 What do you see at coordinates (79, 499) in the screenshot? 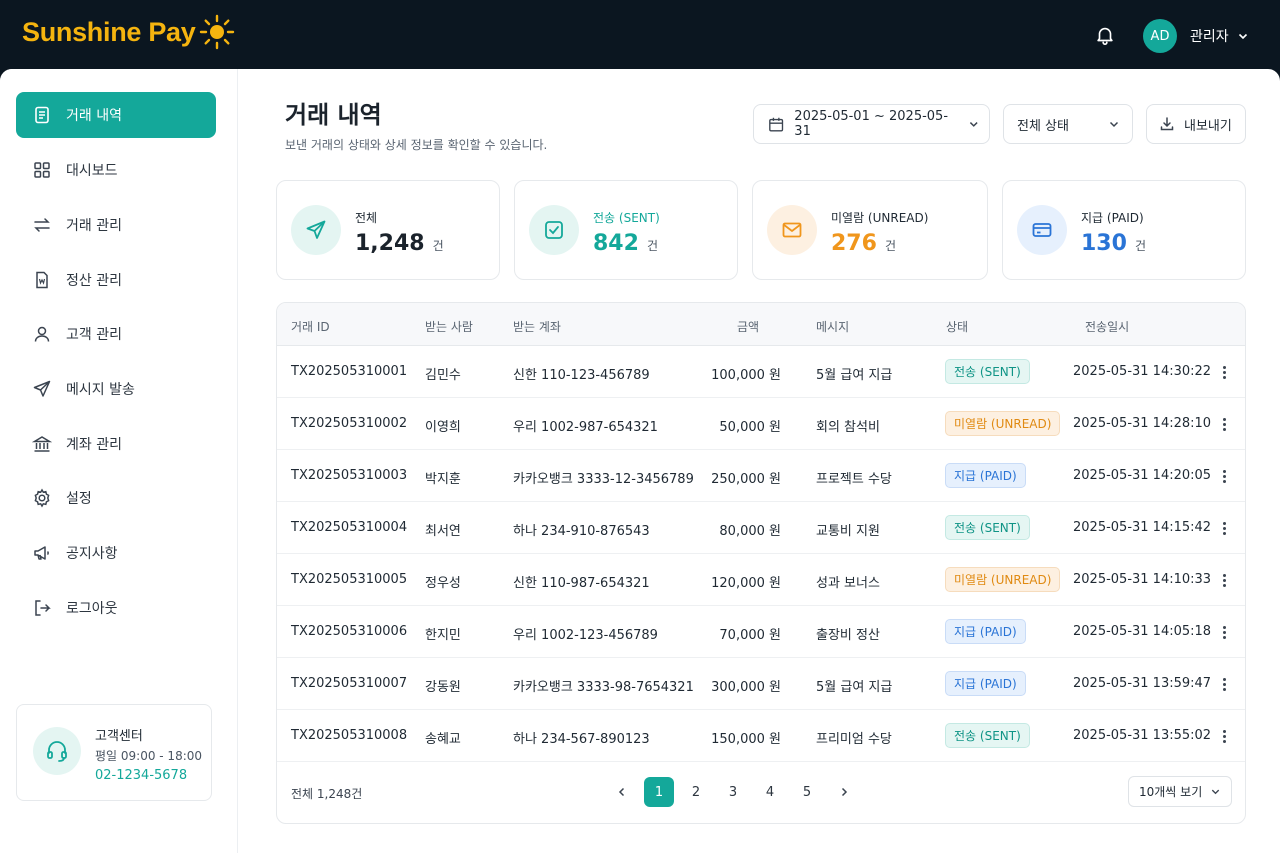
I see `sidebar-item-label: 설정` at bounding box center [79, 499].